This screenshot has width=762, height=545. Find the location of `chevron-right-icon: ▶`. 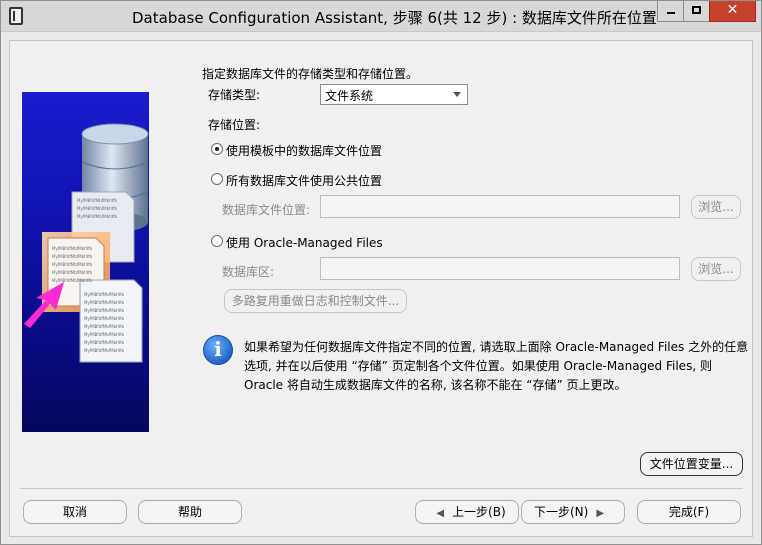

chevron-right-icon: ▶ is located at coordinates (600, 513).